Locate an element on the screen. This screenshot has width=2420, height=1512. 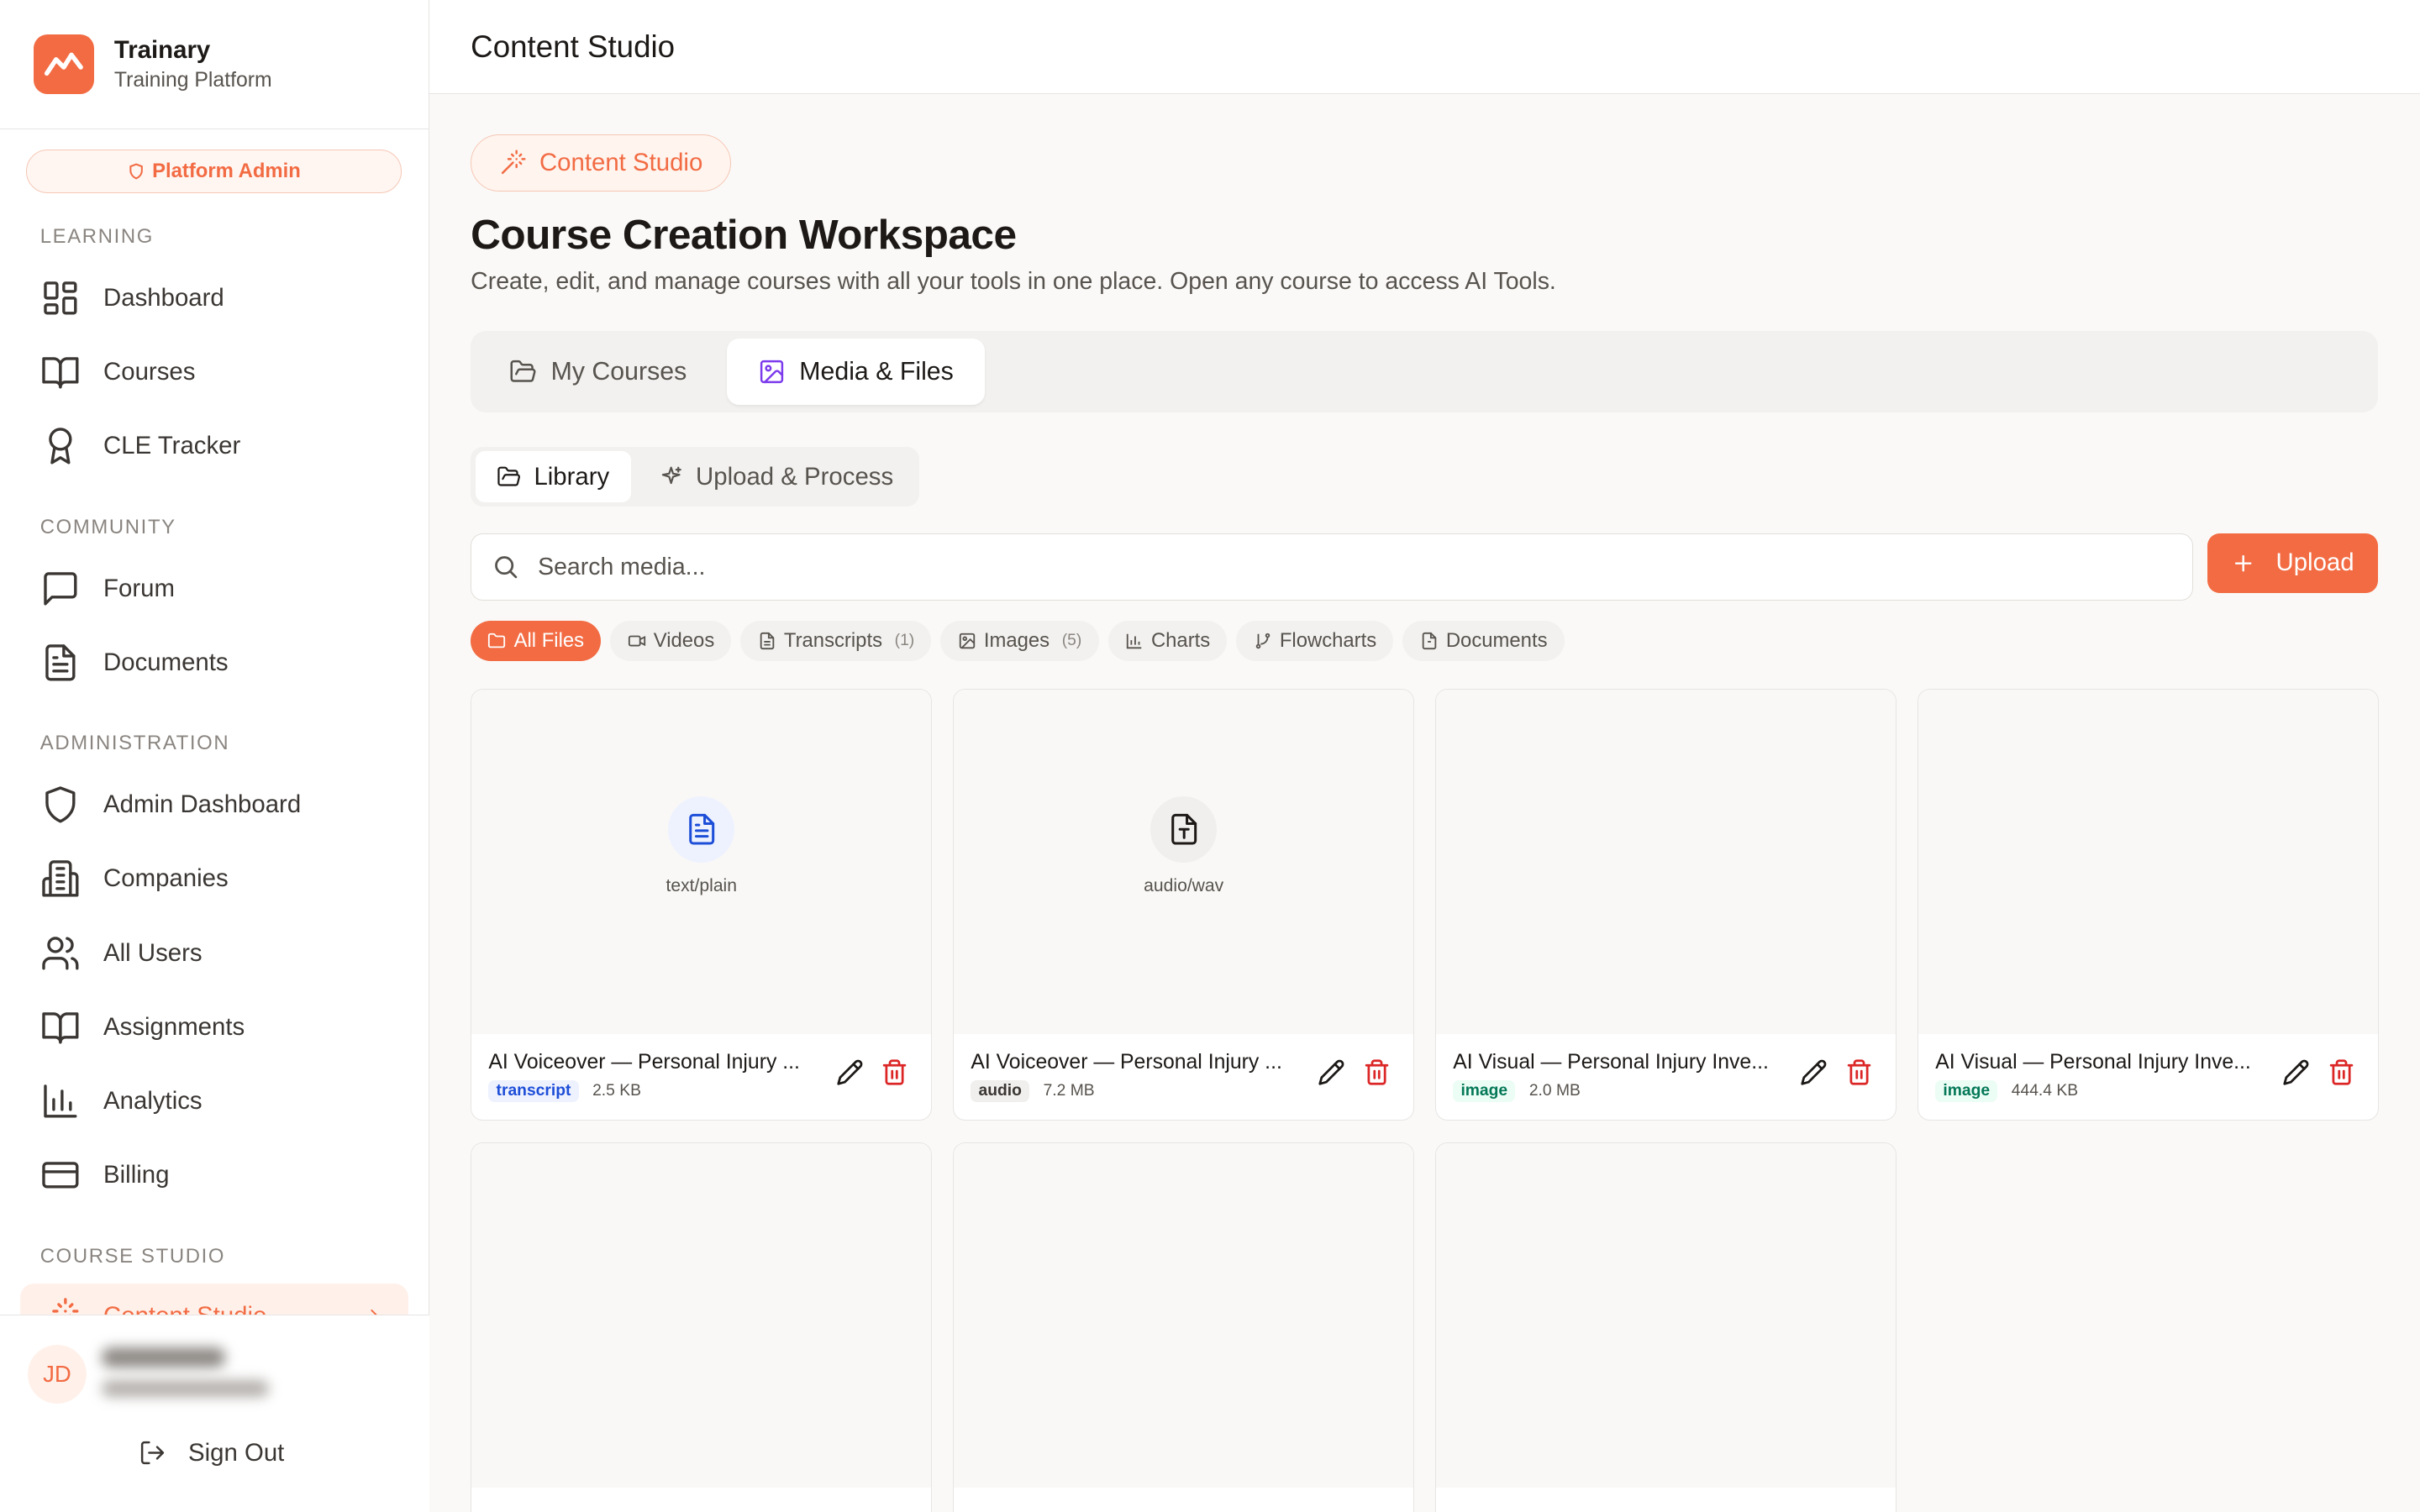
filter-flowcharts: Flowcharts is located at coordinates (1315, 641).